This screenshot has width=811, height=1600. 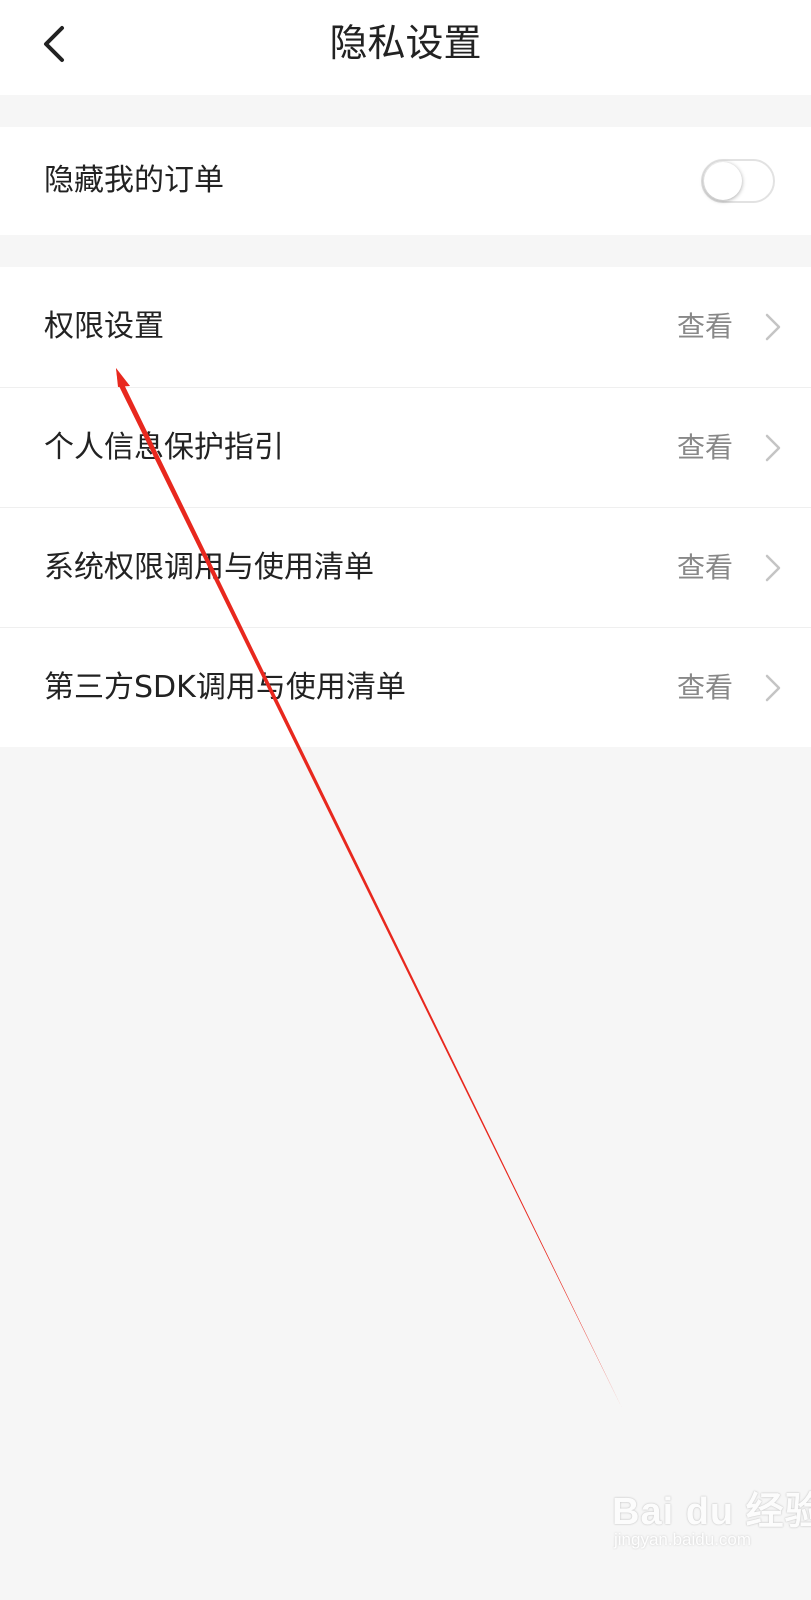 What do you see at coordinates (723, 181) in the screenshot?
I see `toggle-knob` at bounding box center [723, 181].